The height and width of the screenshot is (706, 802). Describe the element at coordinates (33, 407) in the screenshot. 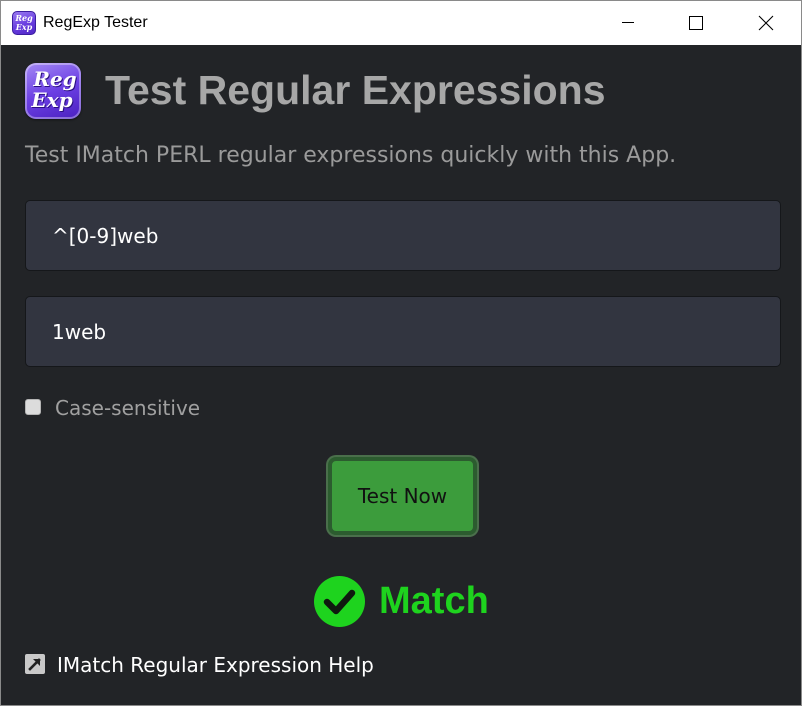

I see `case-sensitive-checkbox` at that location.